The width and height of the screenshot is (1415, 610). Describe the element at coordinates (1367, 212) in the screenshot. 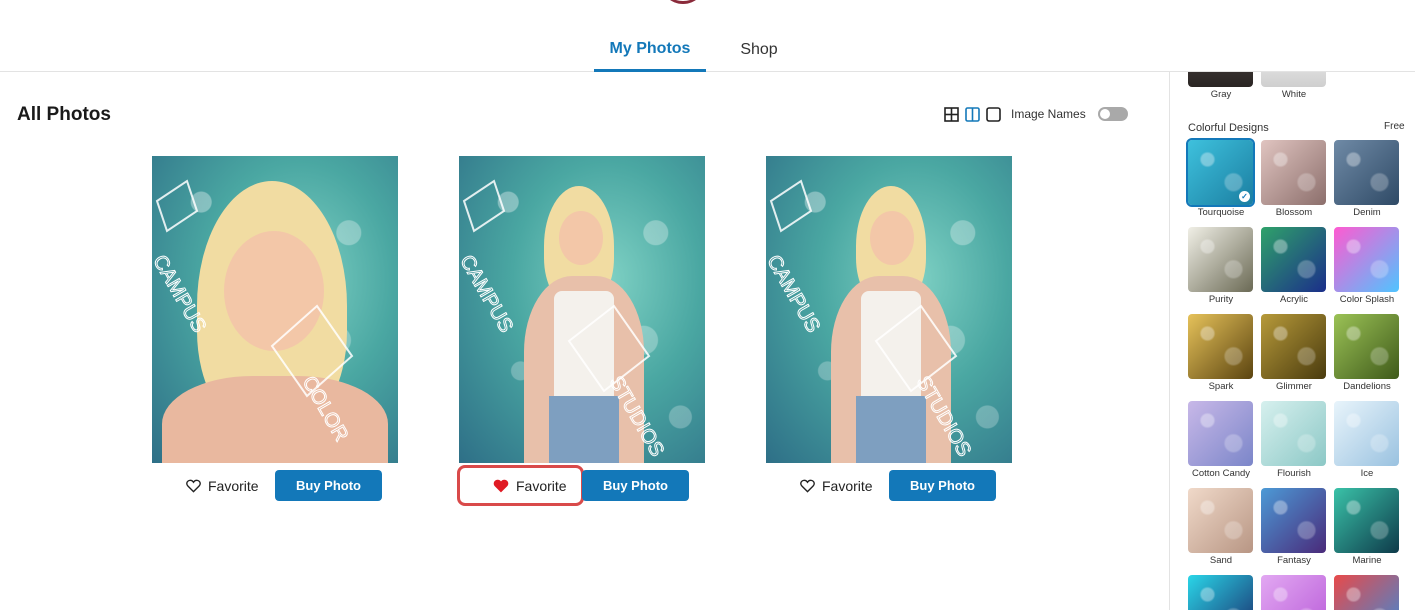

I see `background-label: Denim` at that location.